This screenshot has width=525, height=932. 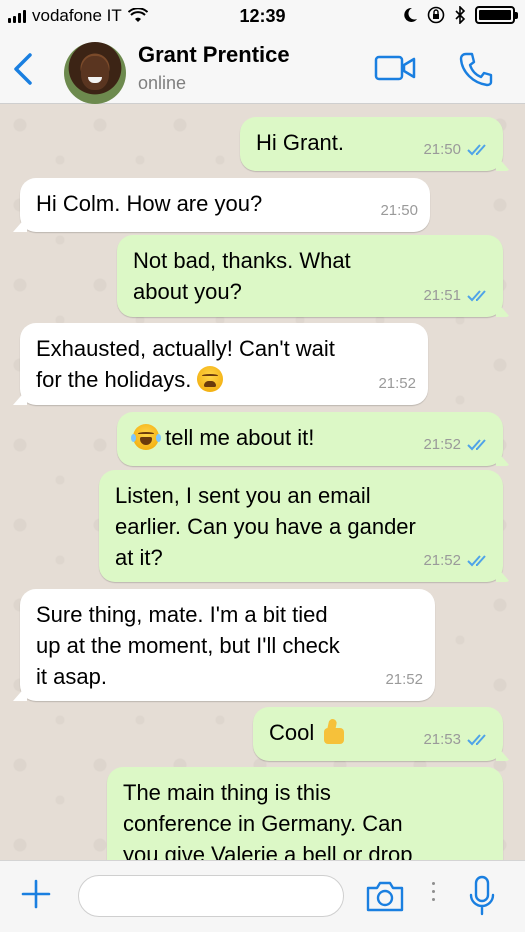 I want to click on message-time: 21:53, so click(x=442, y=739).